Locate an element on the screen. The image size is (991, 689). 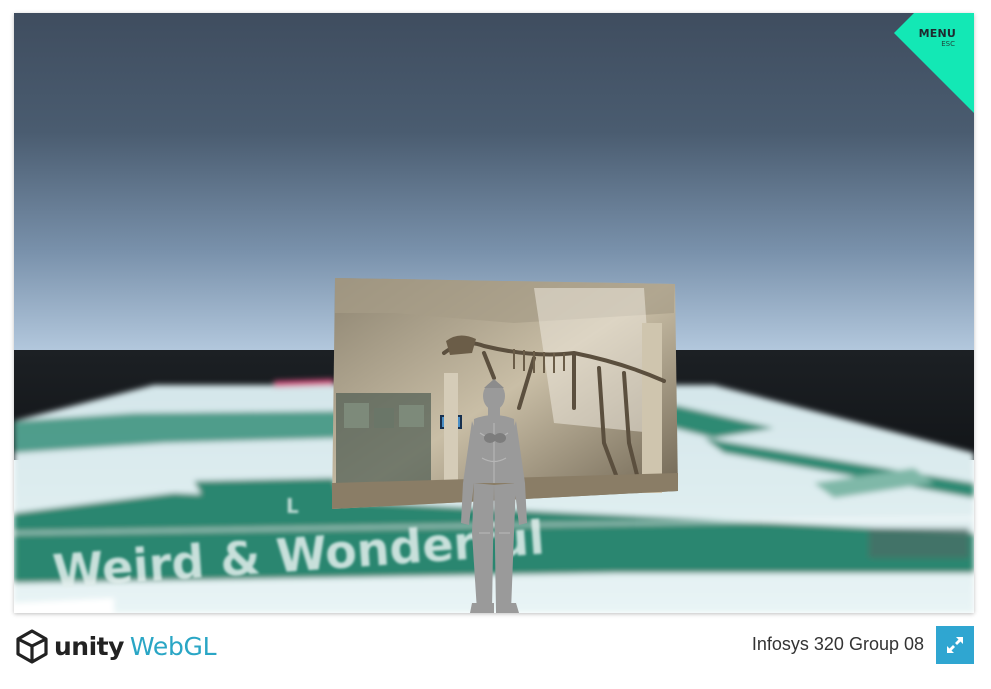
webgl-wordmark: WebGL is located at coordinates (173, 646).